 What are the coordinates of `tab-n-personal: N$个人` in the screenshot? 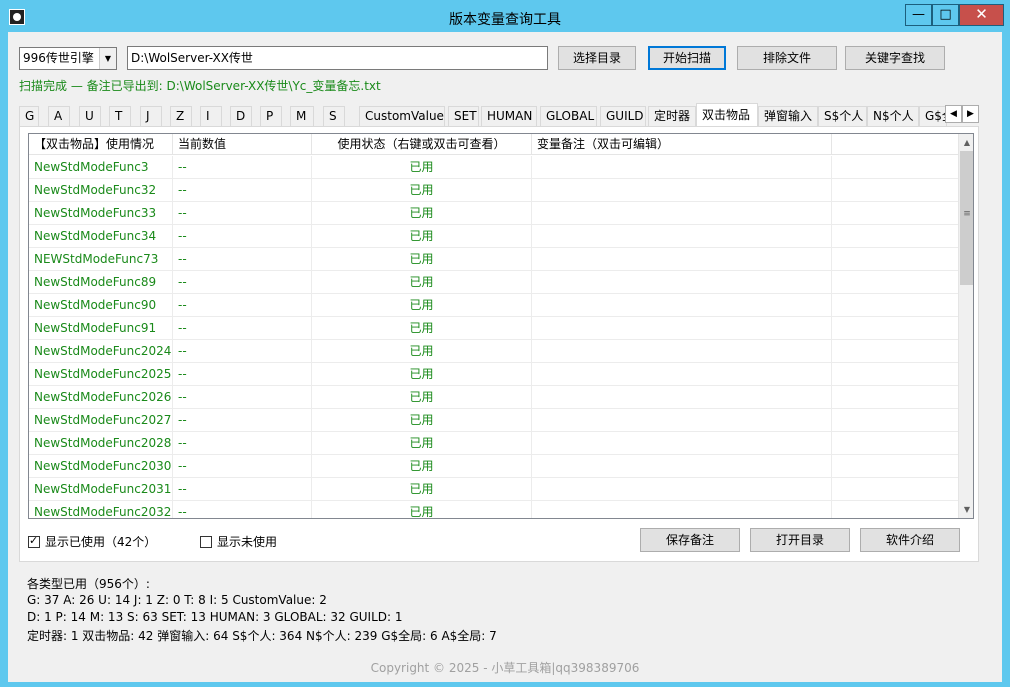 It's located at (893, 116).